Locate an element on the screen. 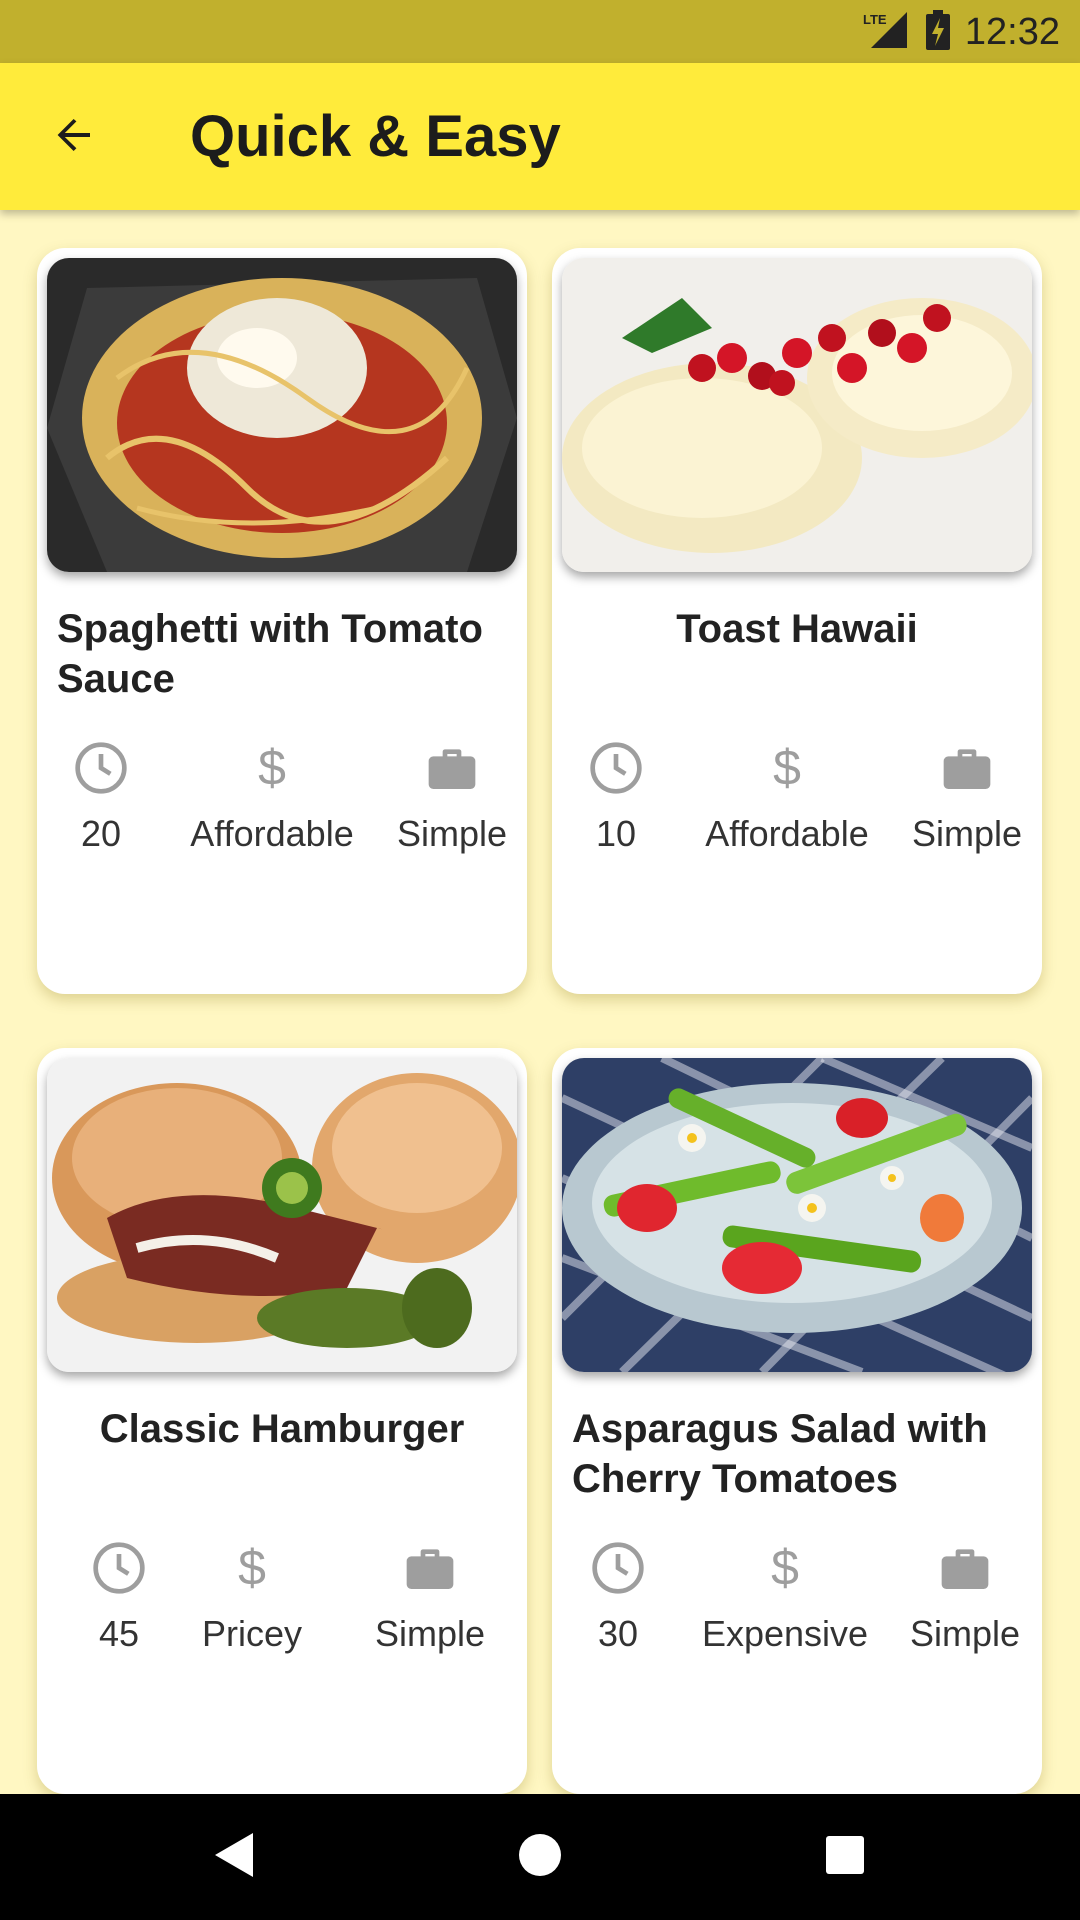  duration-item: 30 is located at coordinates (618, 1598).